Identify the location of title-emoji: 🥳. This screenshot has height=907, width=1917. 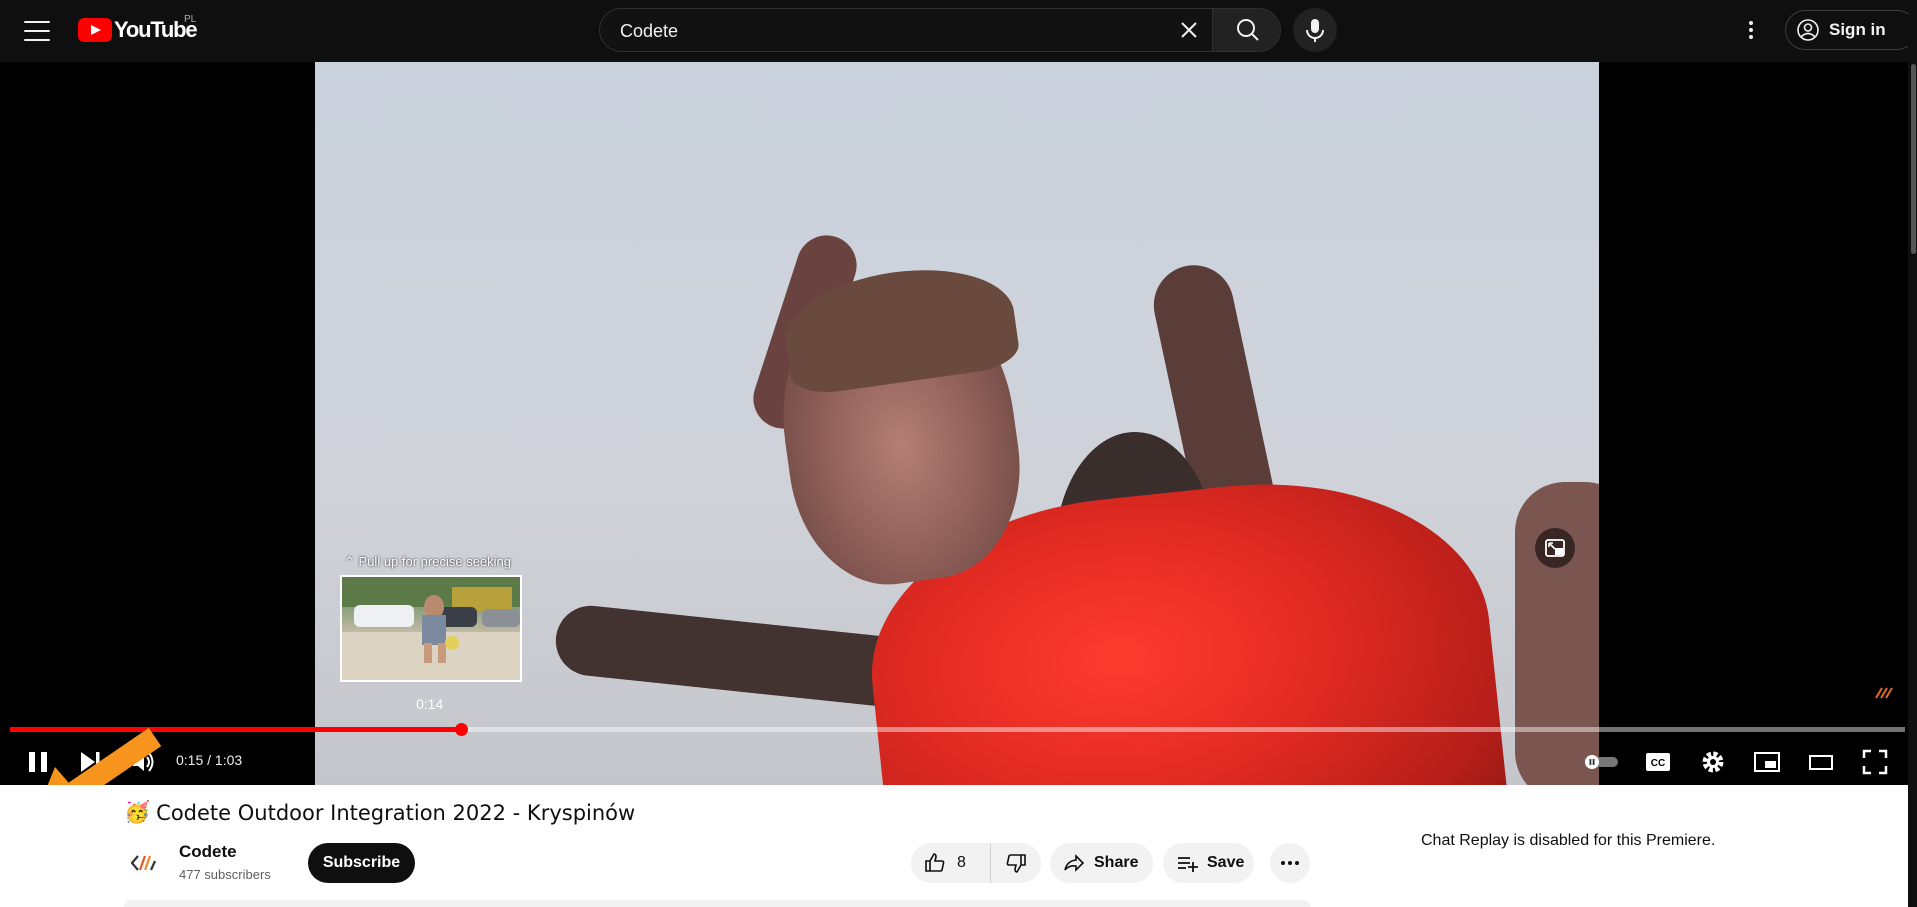
(137, 812).